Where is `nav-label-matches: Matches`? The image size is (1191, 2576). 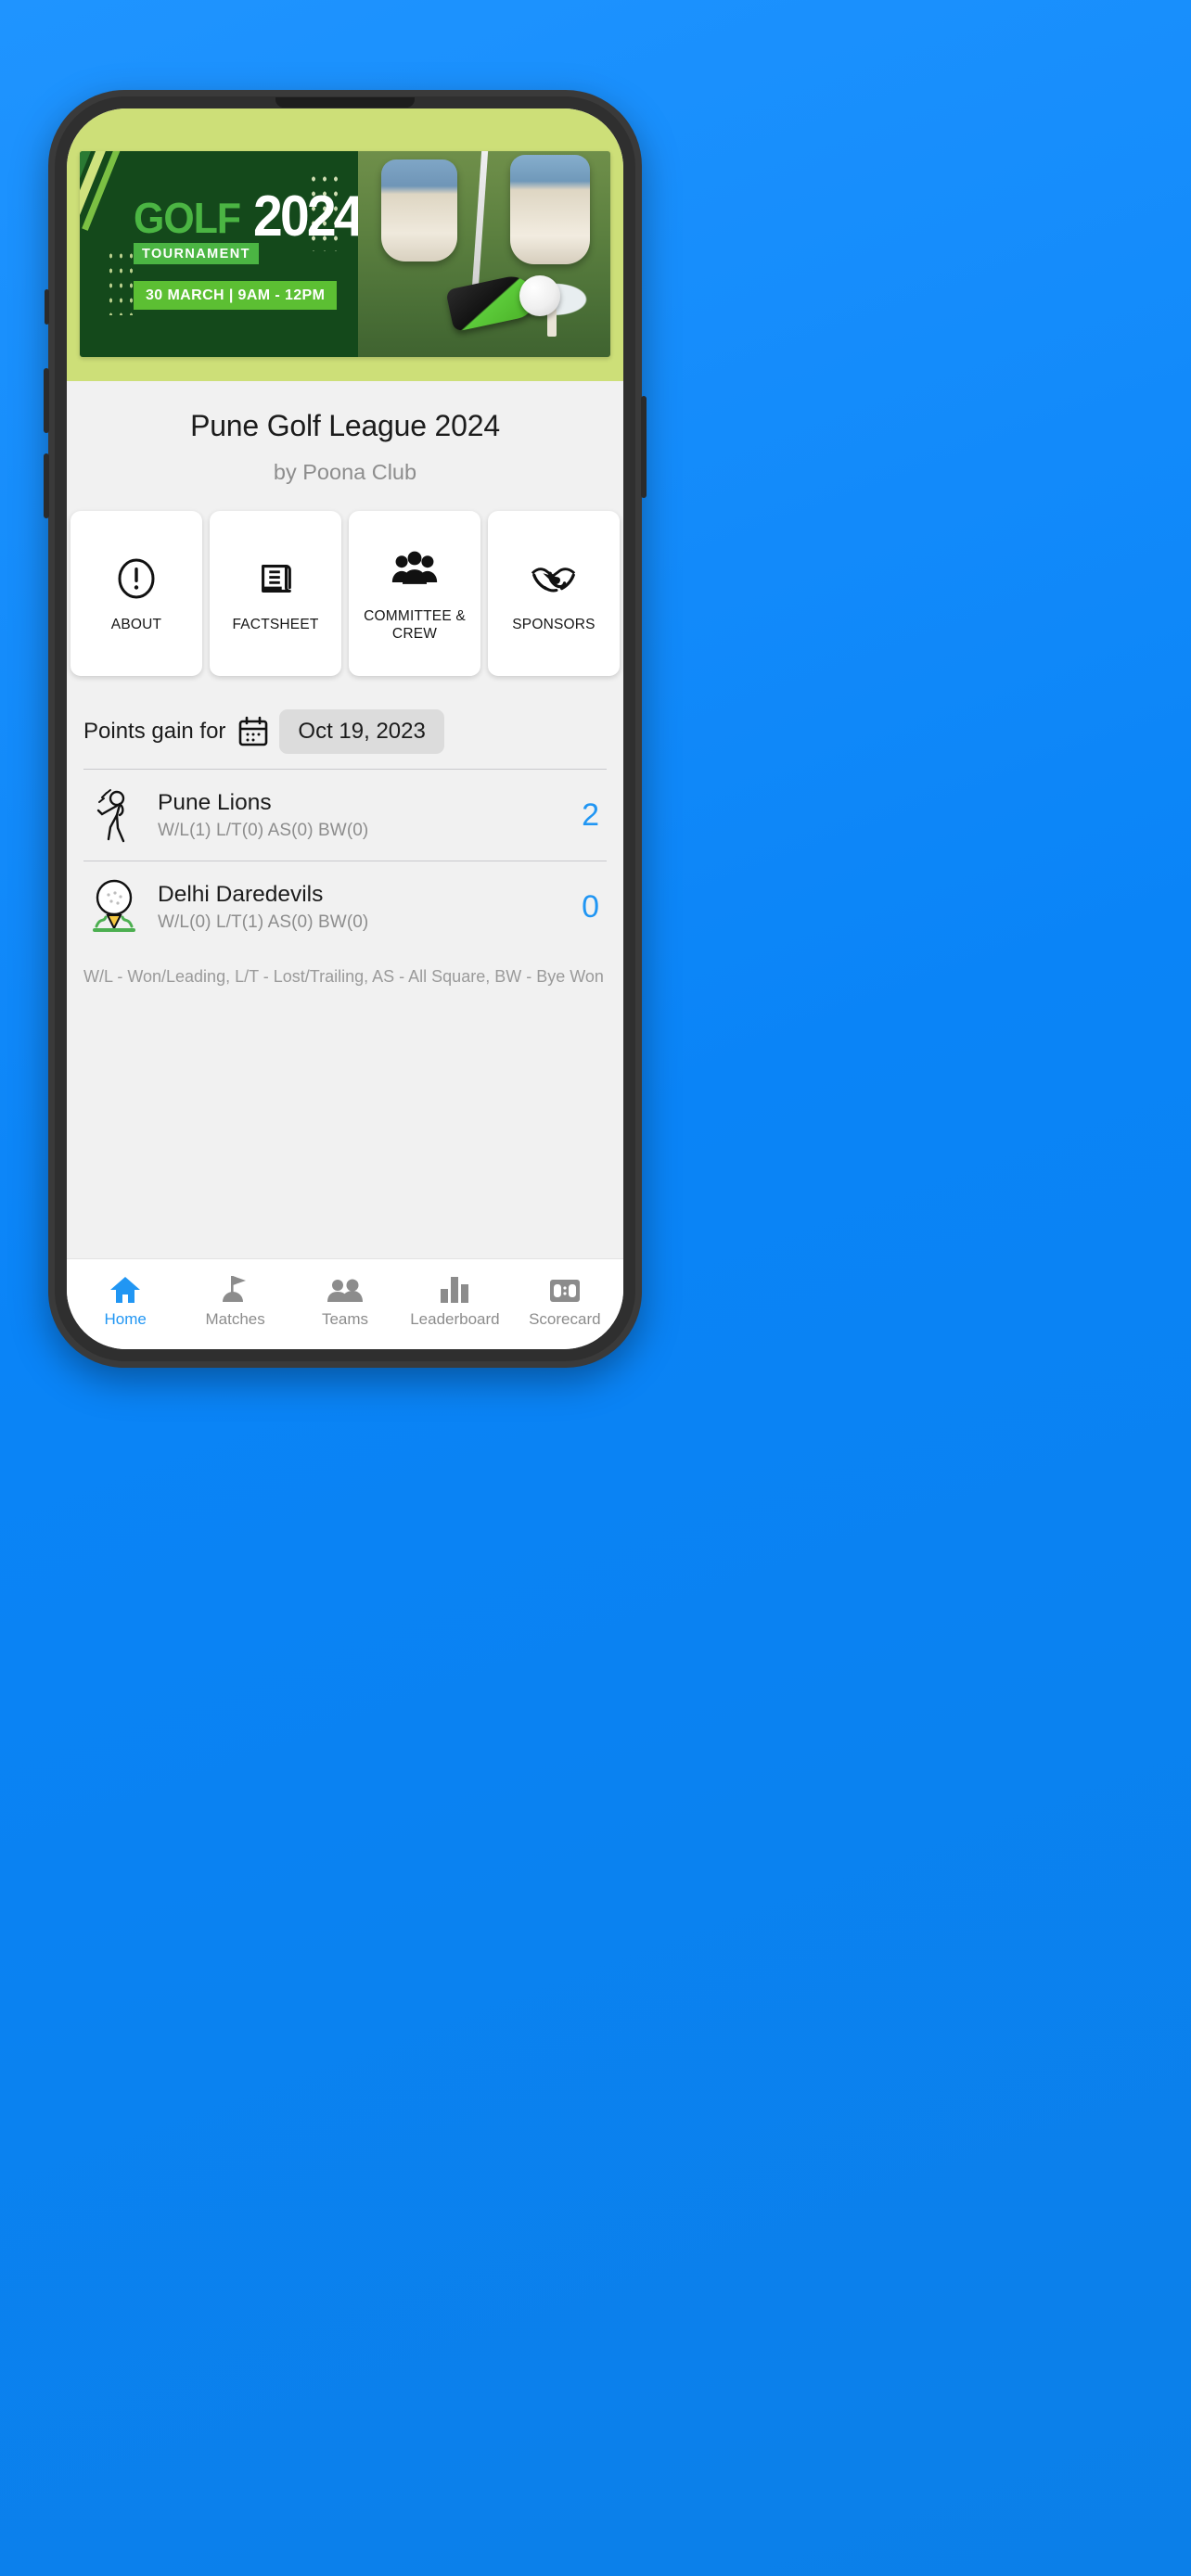
nav-label-matches: Matches is located at coordinates (235, 1319).